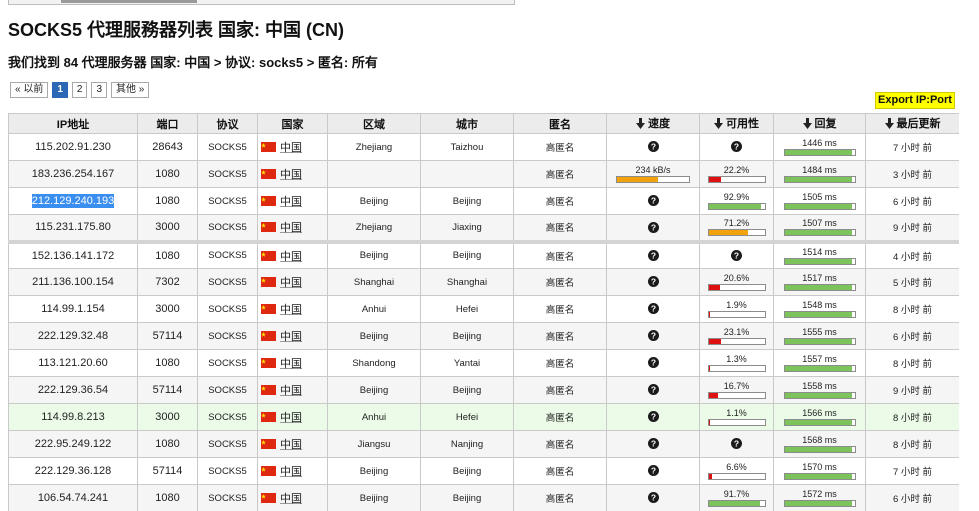 This screenshot has width=979, height=511. I want to click on last-updated: 8 小时 前, so click(912, 310).